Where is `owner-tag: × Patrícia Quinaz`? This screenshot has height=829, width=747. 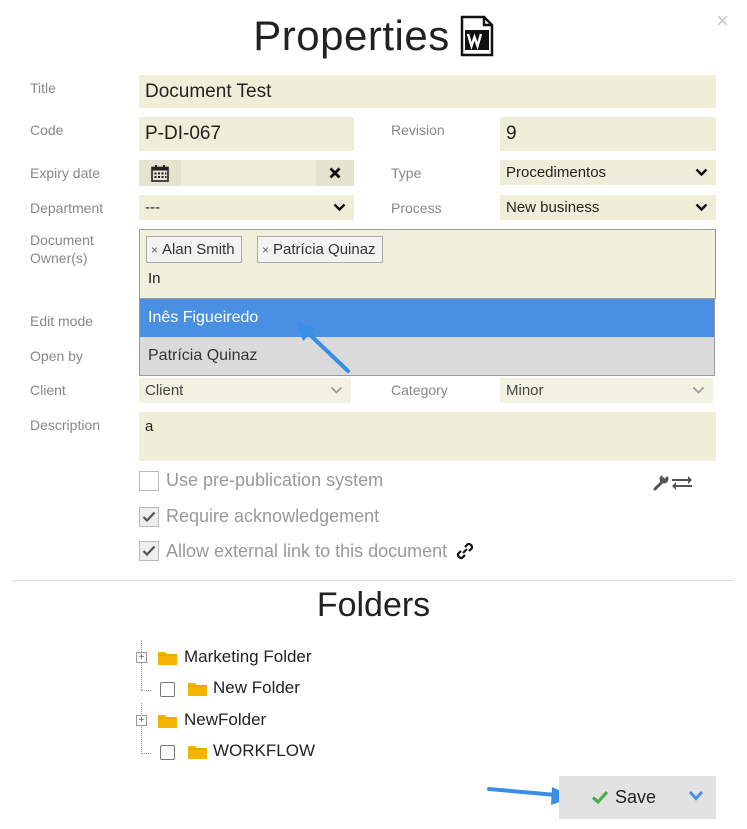 owner-tag: × Patrícia Quinaz is located at coordinates (320, 249).